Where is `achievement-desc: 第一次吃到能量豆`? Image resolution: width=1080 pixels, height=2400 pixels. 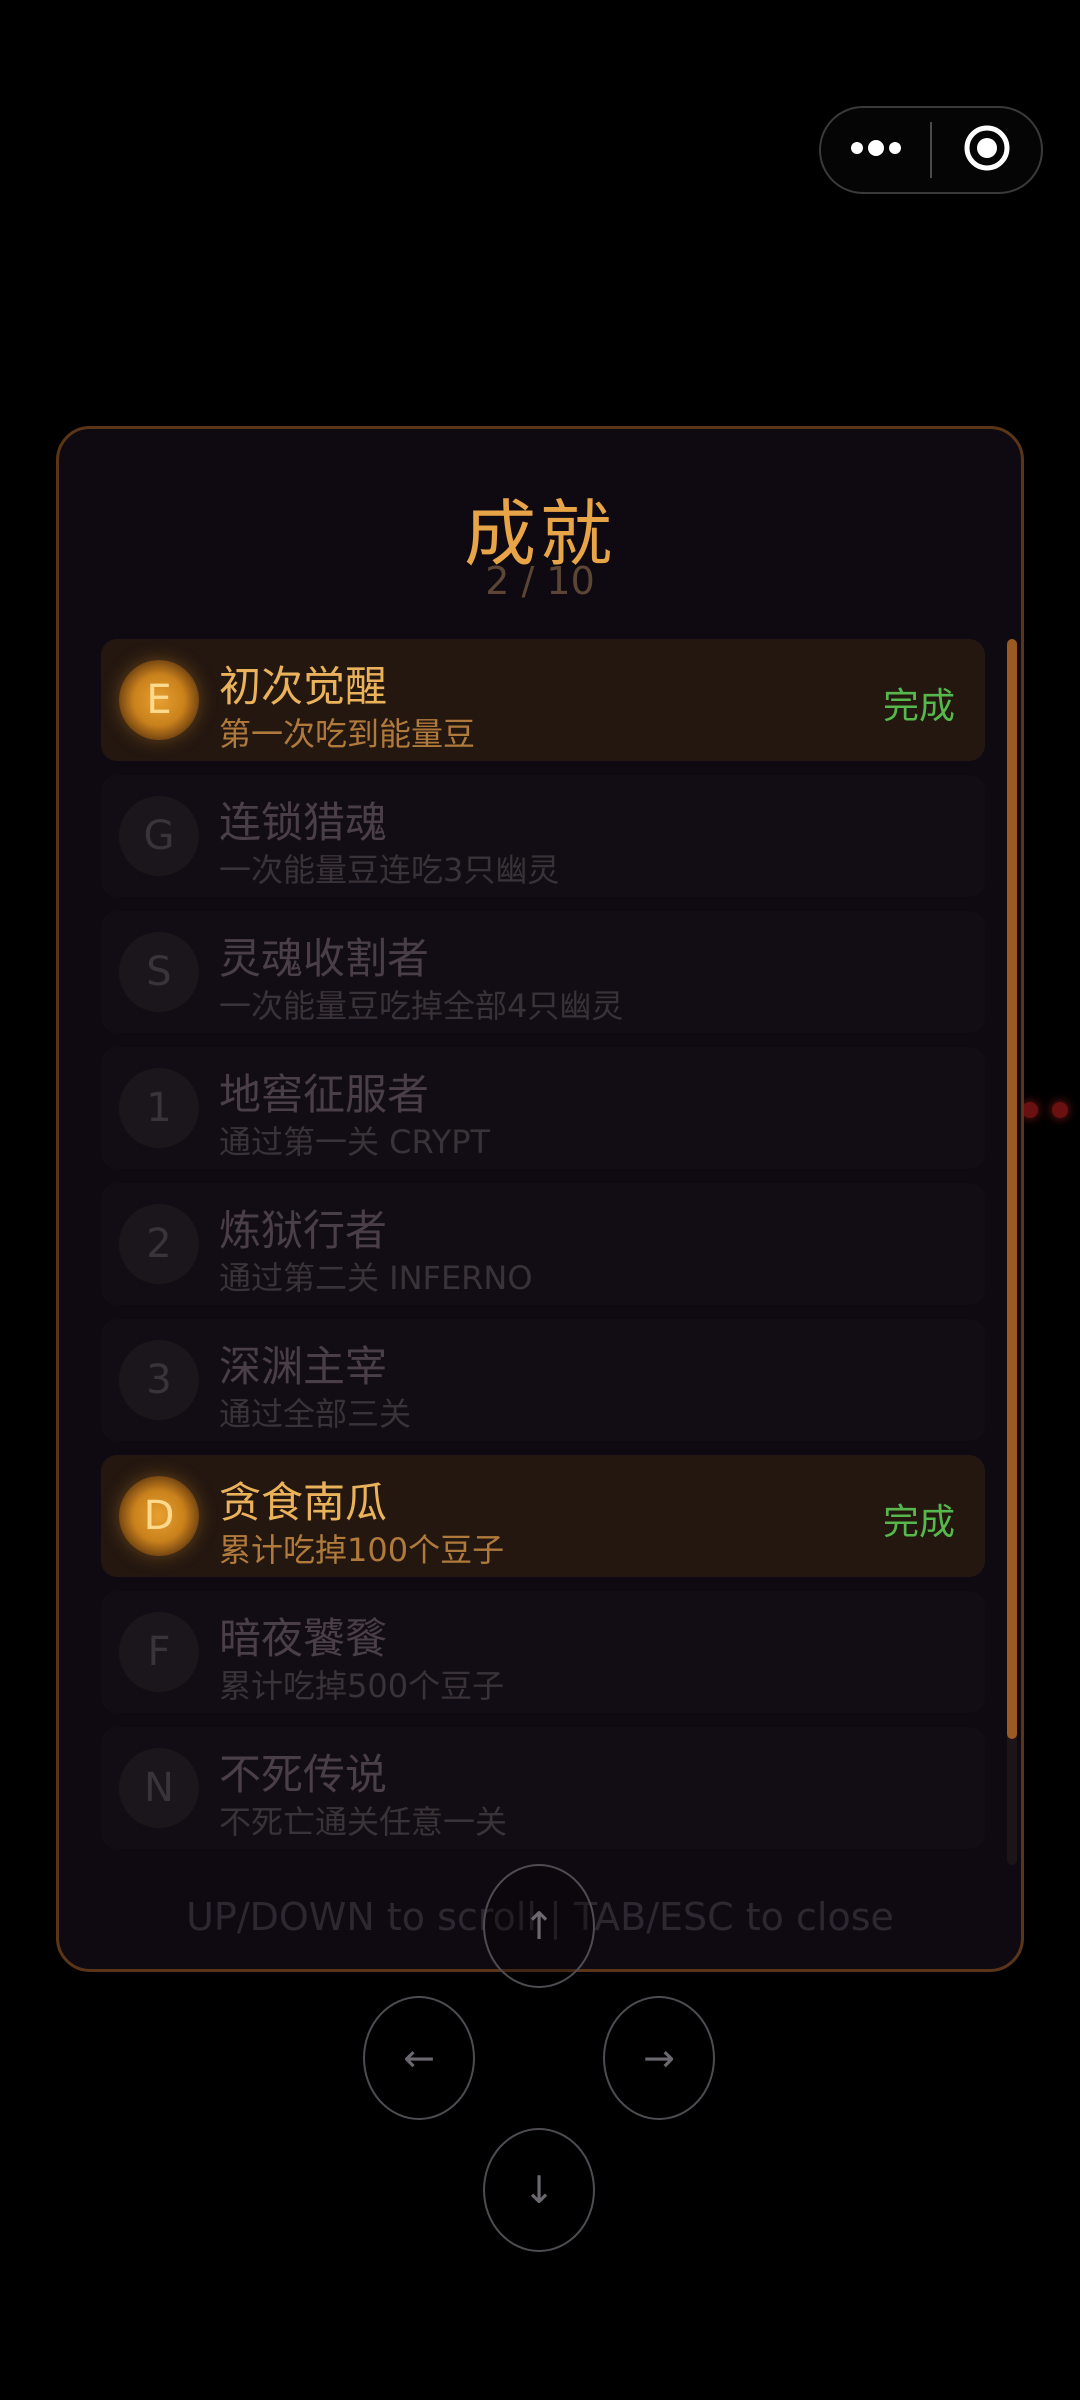 achievement-desc: 第一次吃到能量豆 is located at coordinates (347, 734).